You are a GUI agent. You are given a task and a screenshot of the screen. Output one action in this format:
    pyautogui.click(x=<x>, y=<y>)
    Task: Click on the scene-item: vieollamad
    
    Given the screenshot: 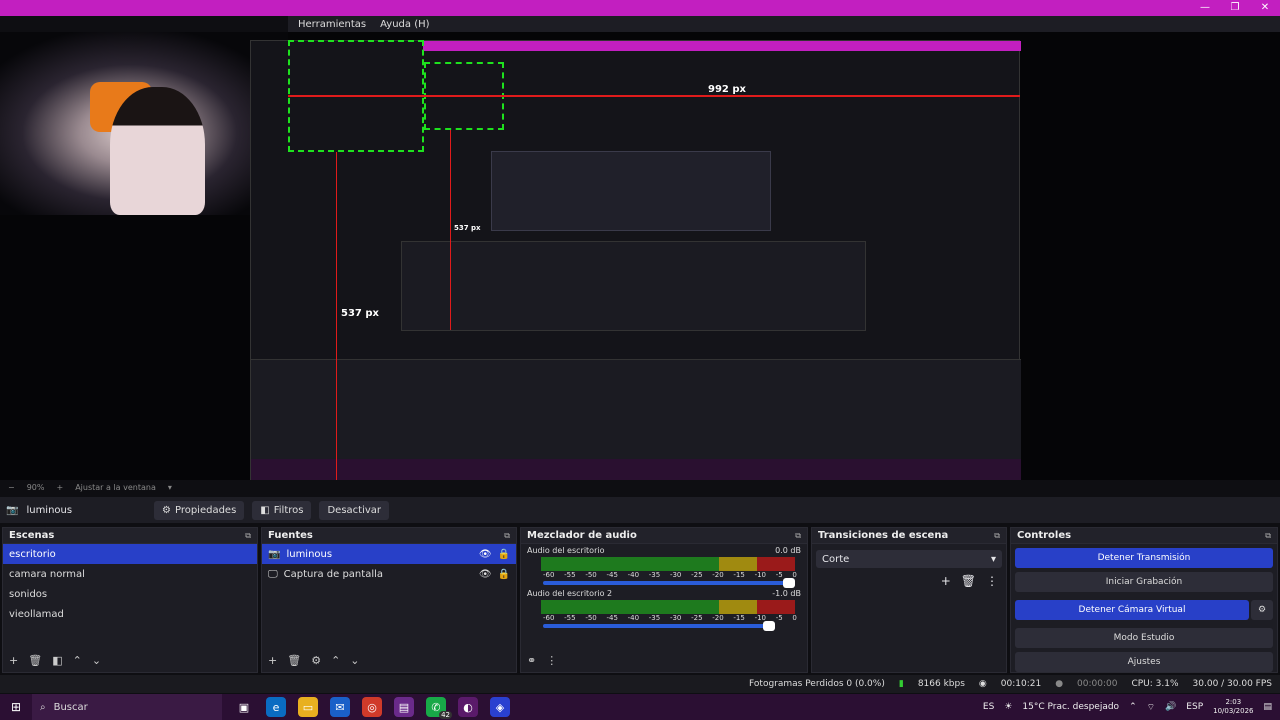 What is the action you would take?
    pyautogui.click(x=130, y=614)
    